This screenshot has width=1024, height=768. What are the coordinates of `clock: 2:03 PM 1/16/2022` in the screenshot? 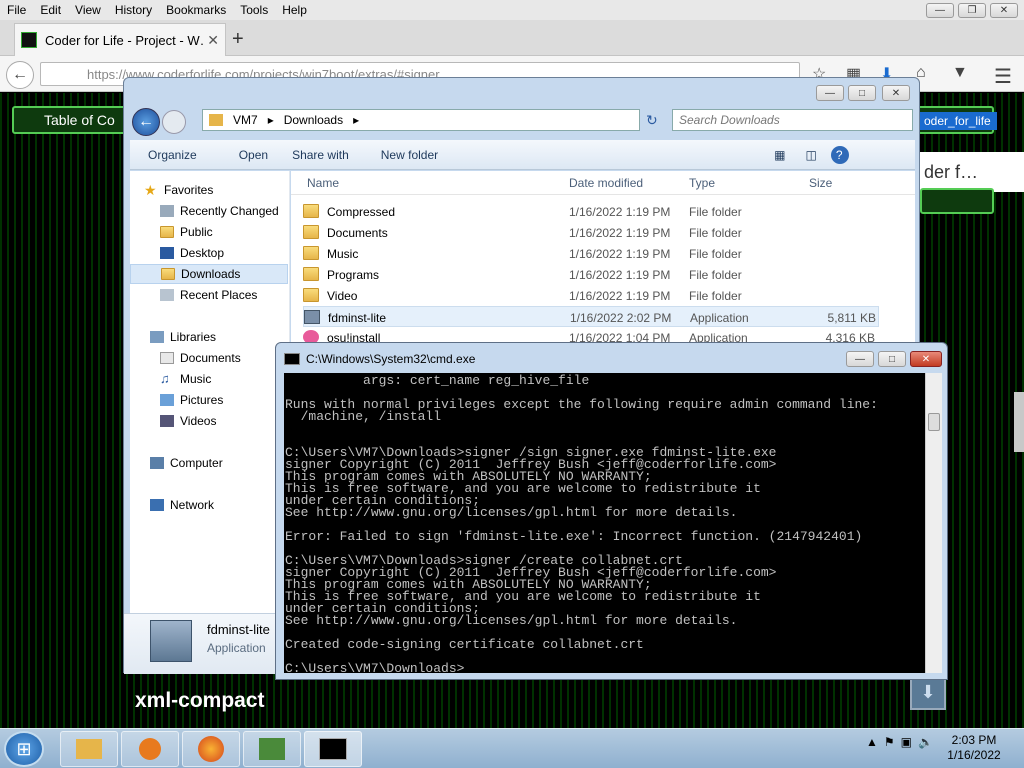 It's located at (974, 748).